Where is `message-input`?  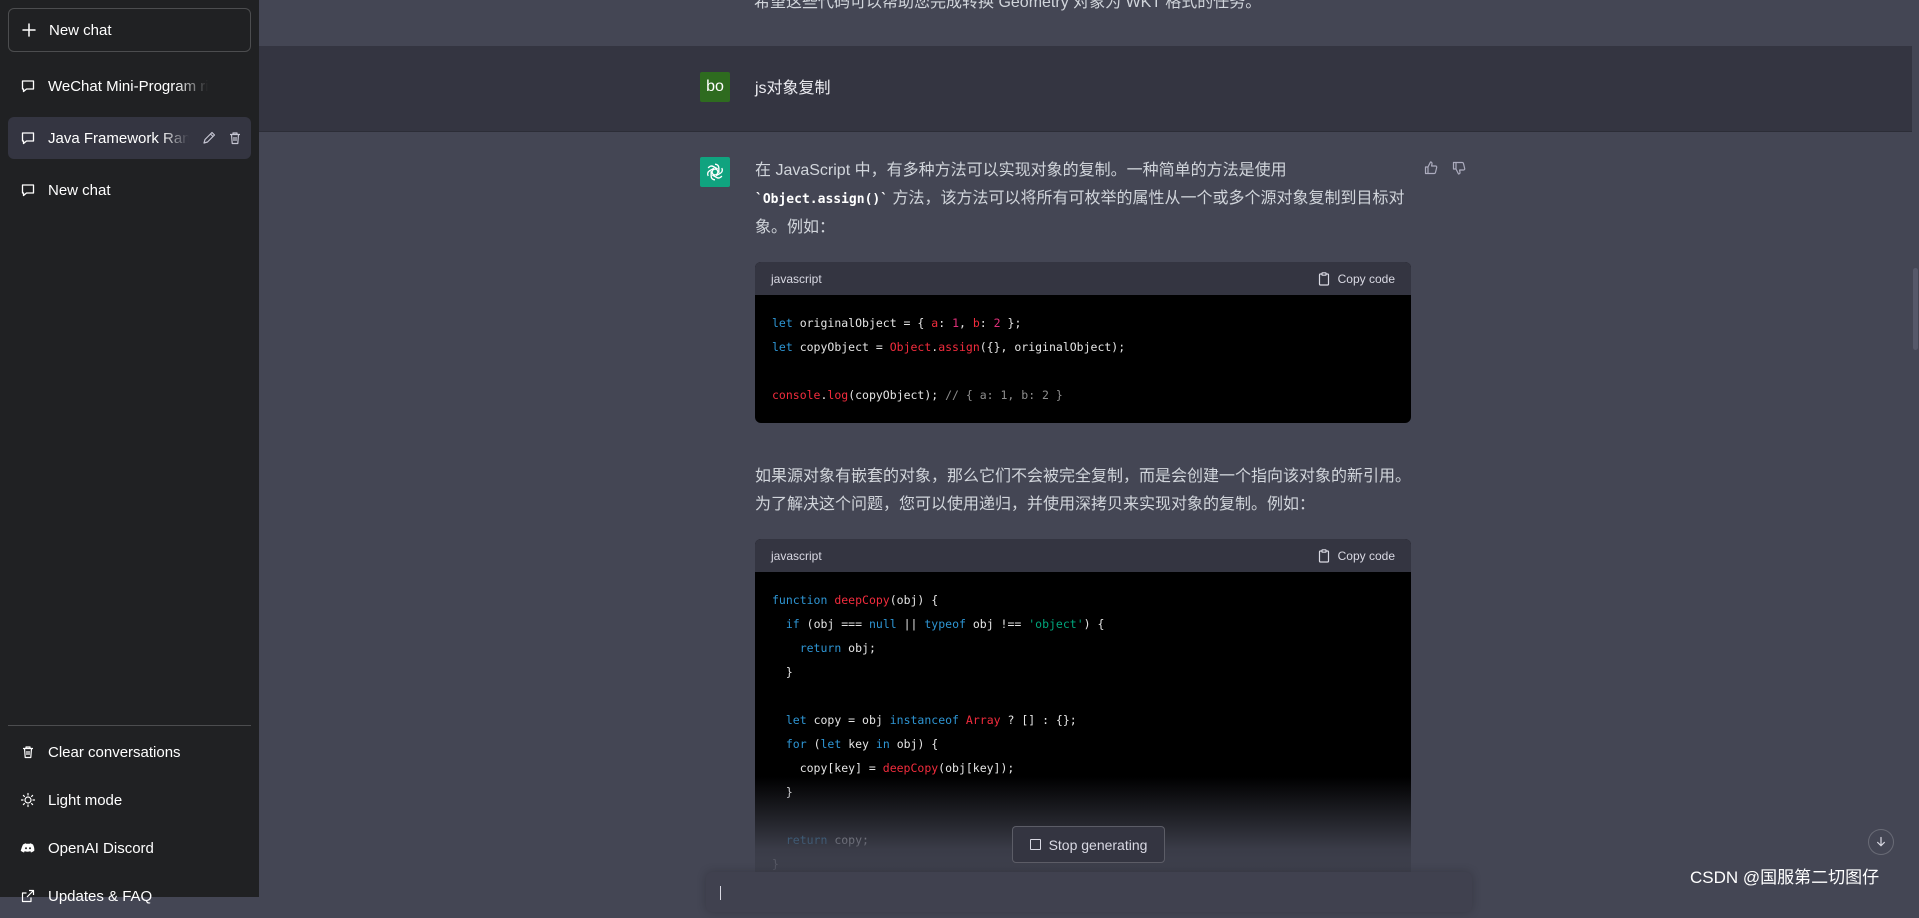
message-input is located at coordinates (1089, 892).